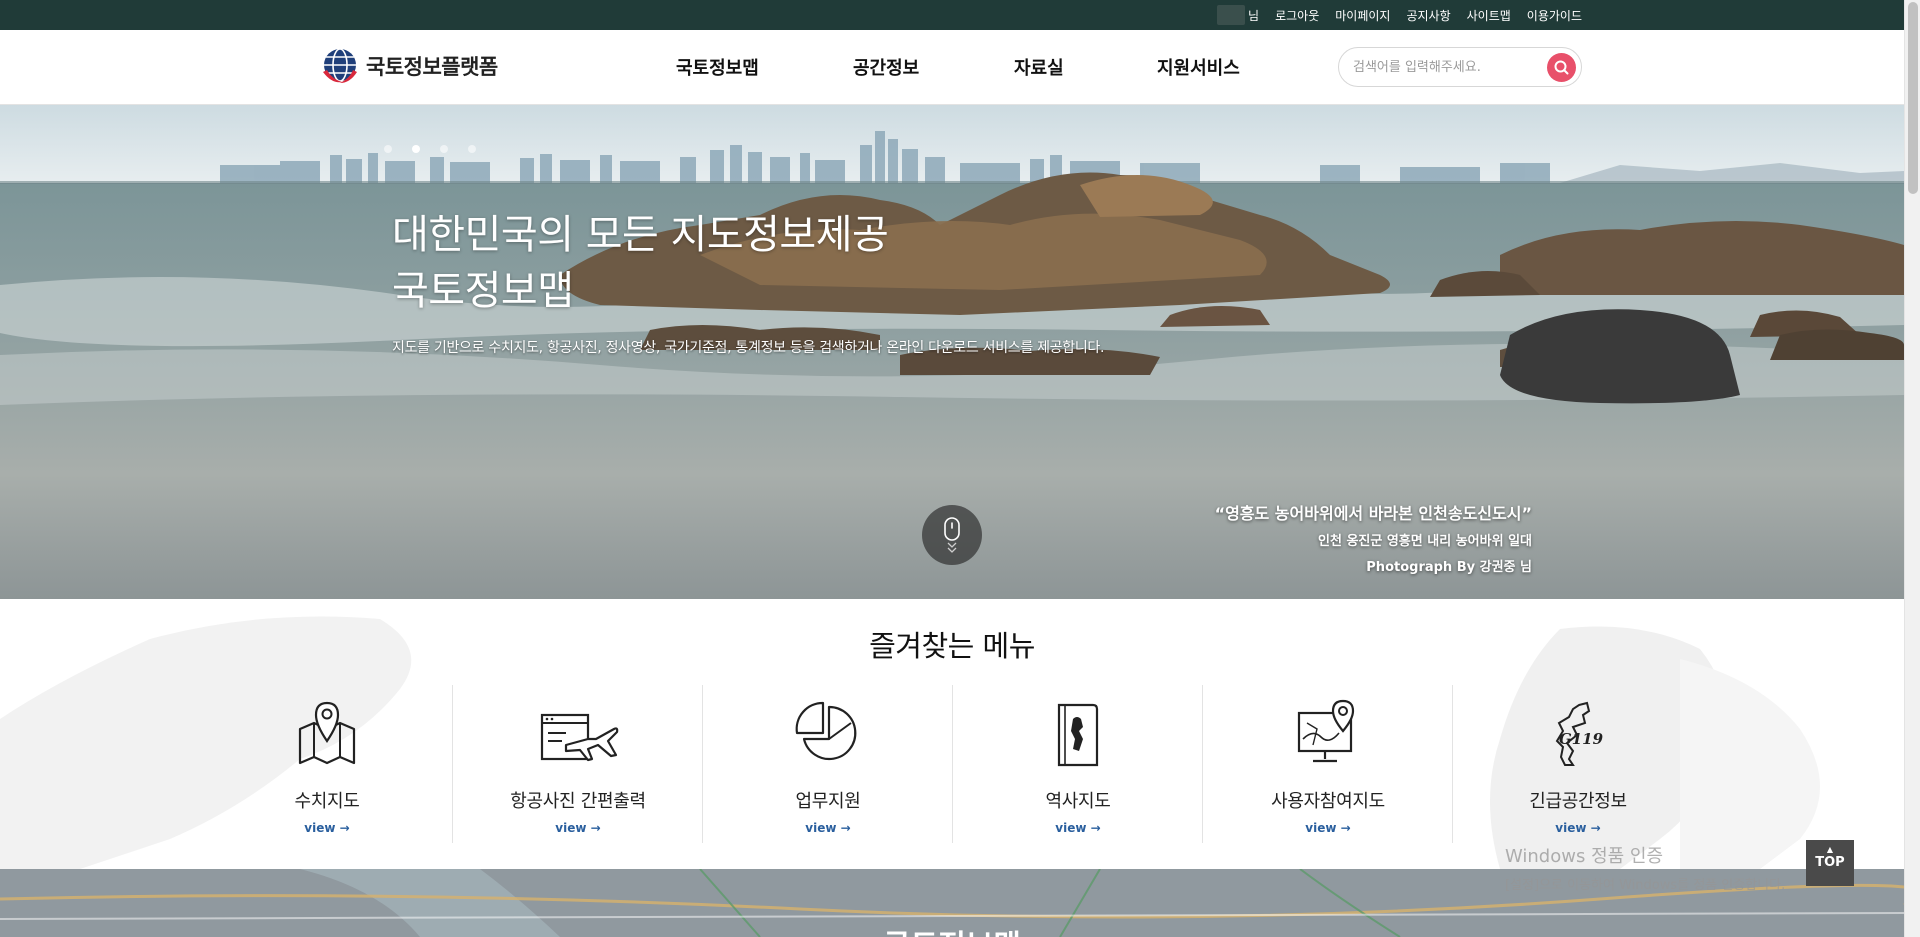 This screenshot has width=1920, height=937. Describe the element at coordinates (577, 764) in the screenshot. I see `favorite-aerial-photo: 항공사진 간편출력 view →` at that location.